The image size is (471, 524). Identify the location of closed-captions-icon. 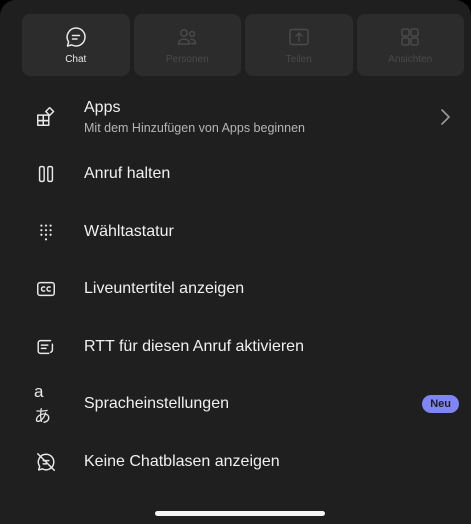
(46, 289).